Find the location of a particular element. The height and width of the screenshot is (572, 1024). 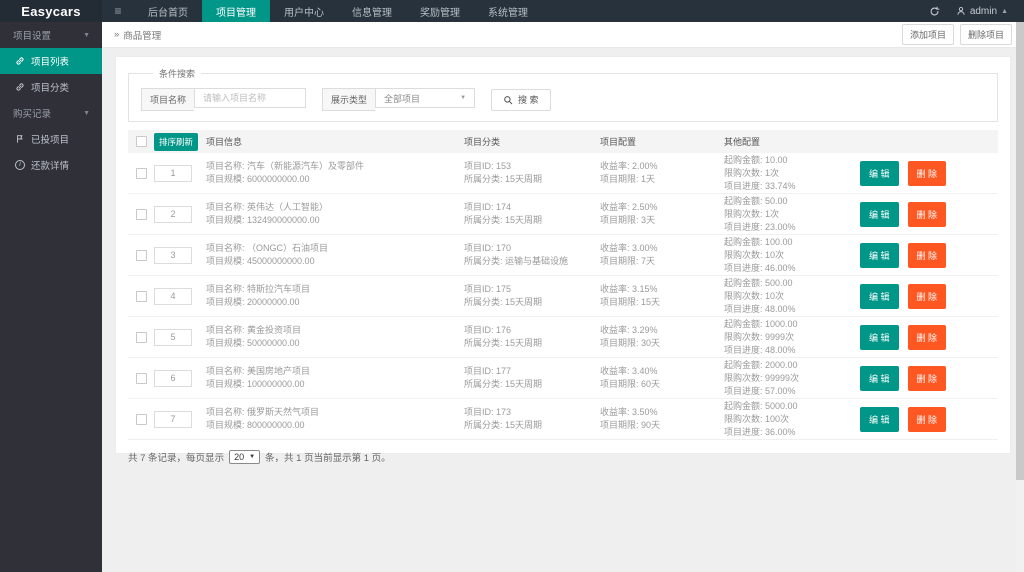

header-project-category: 项目分类 is located at coordinates (482, 142).